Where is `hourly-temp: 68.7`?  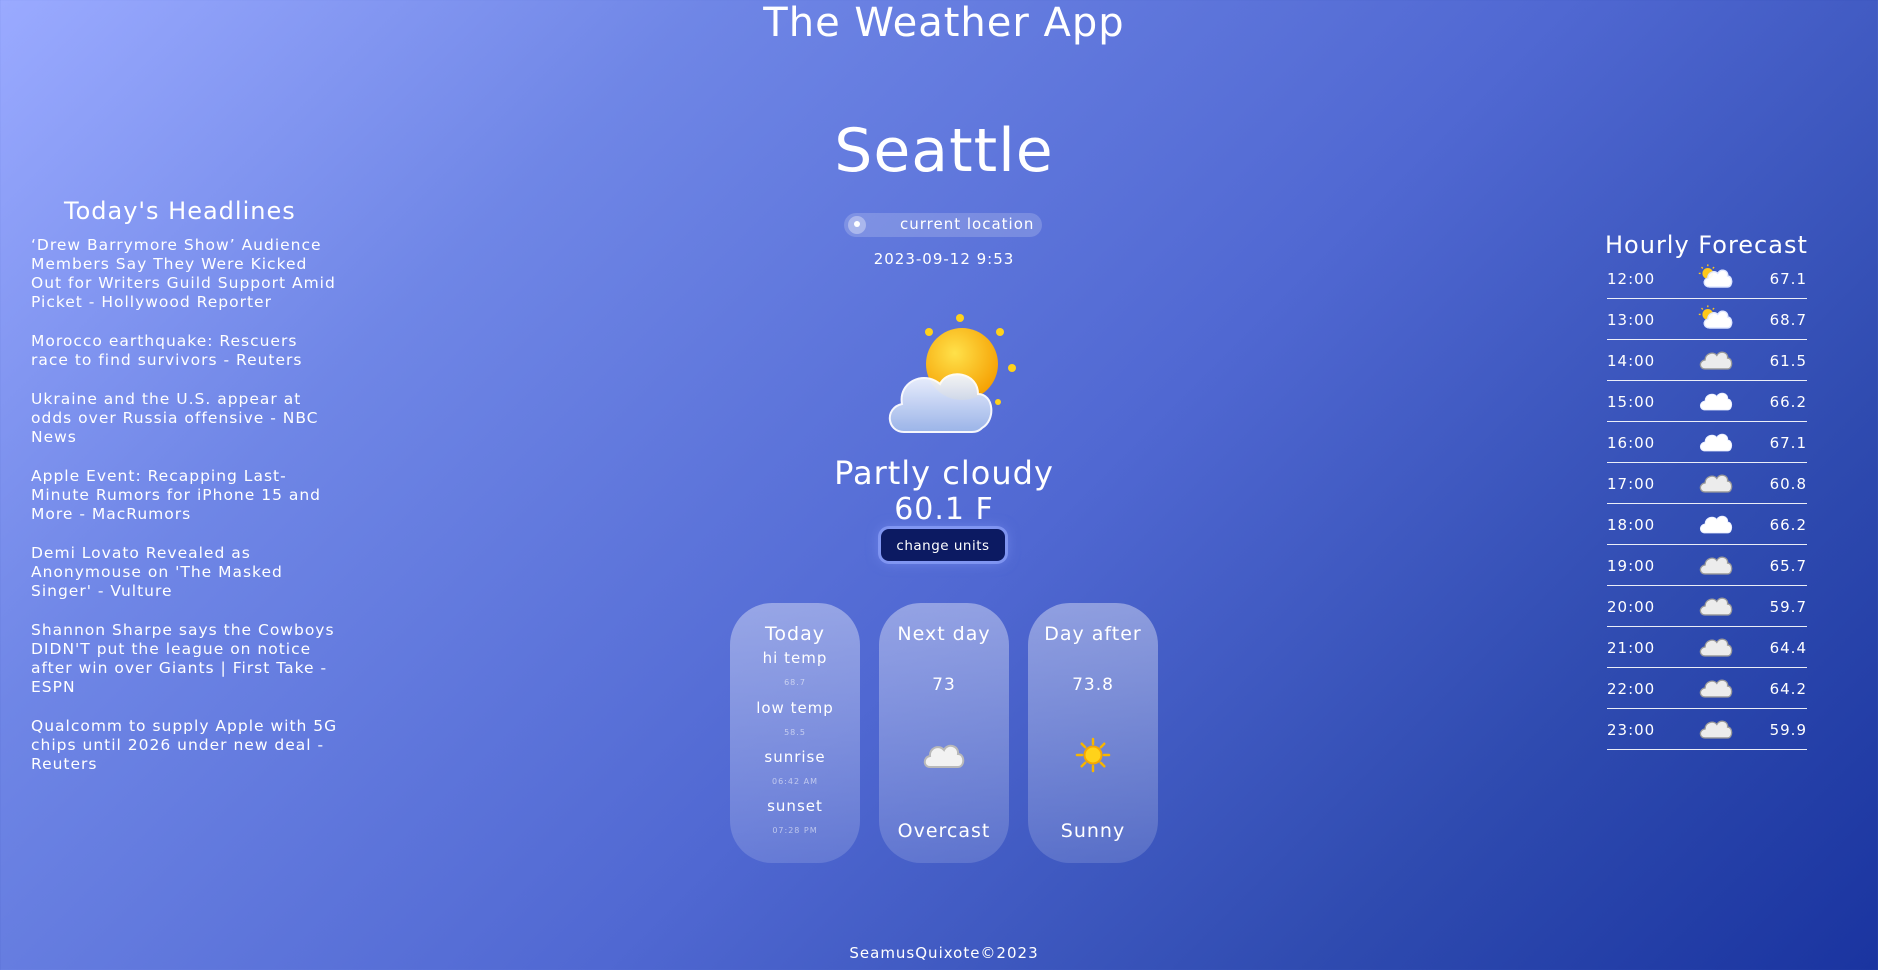
hourly-temp: 68.7 is located at coordinates (1788, 320).